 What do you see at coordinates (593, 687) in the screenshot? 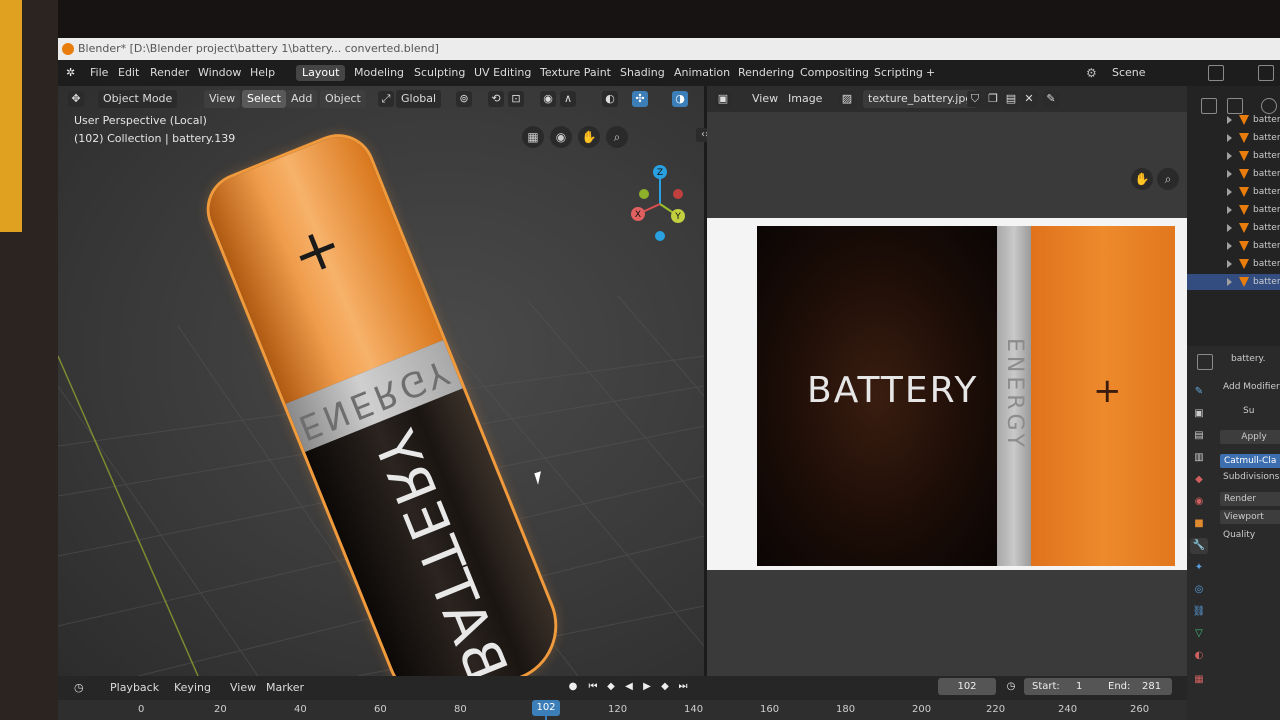
I see `jump-start-icon: ⏮` at bounding box center [593, 687].